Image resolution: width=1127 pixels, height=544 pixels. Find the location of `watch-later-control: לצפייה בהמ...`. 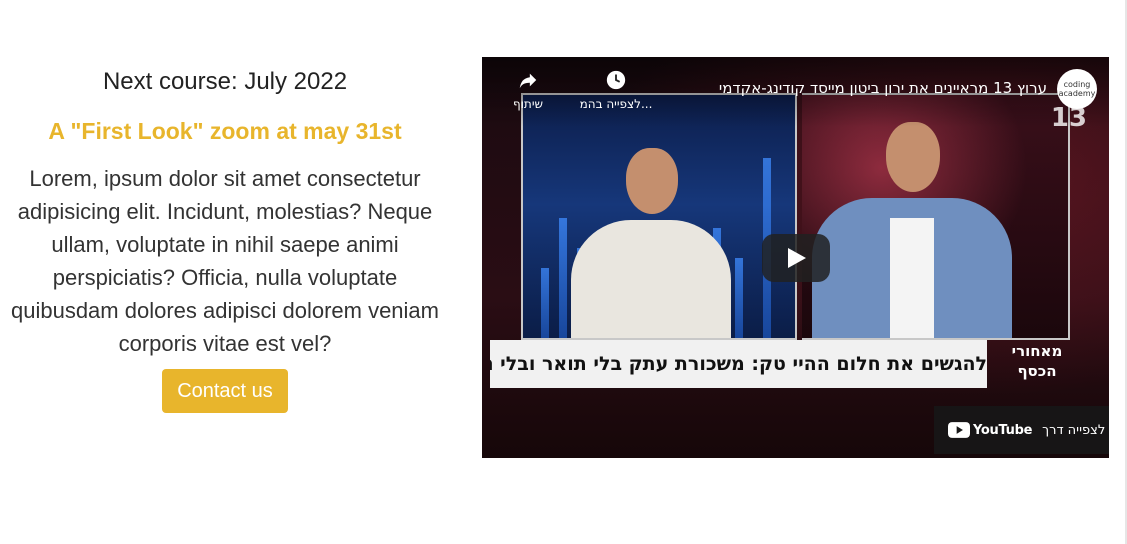

watch-later-control: לצפייה בהמ... is located at coordinates (616, 90).